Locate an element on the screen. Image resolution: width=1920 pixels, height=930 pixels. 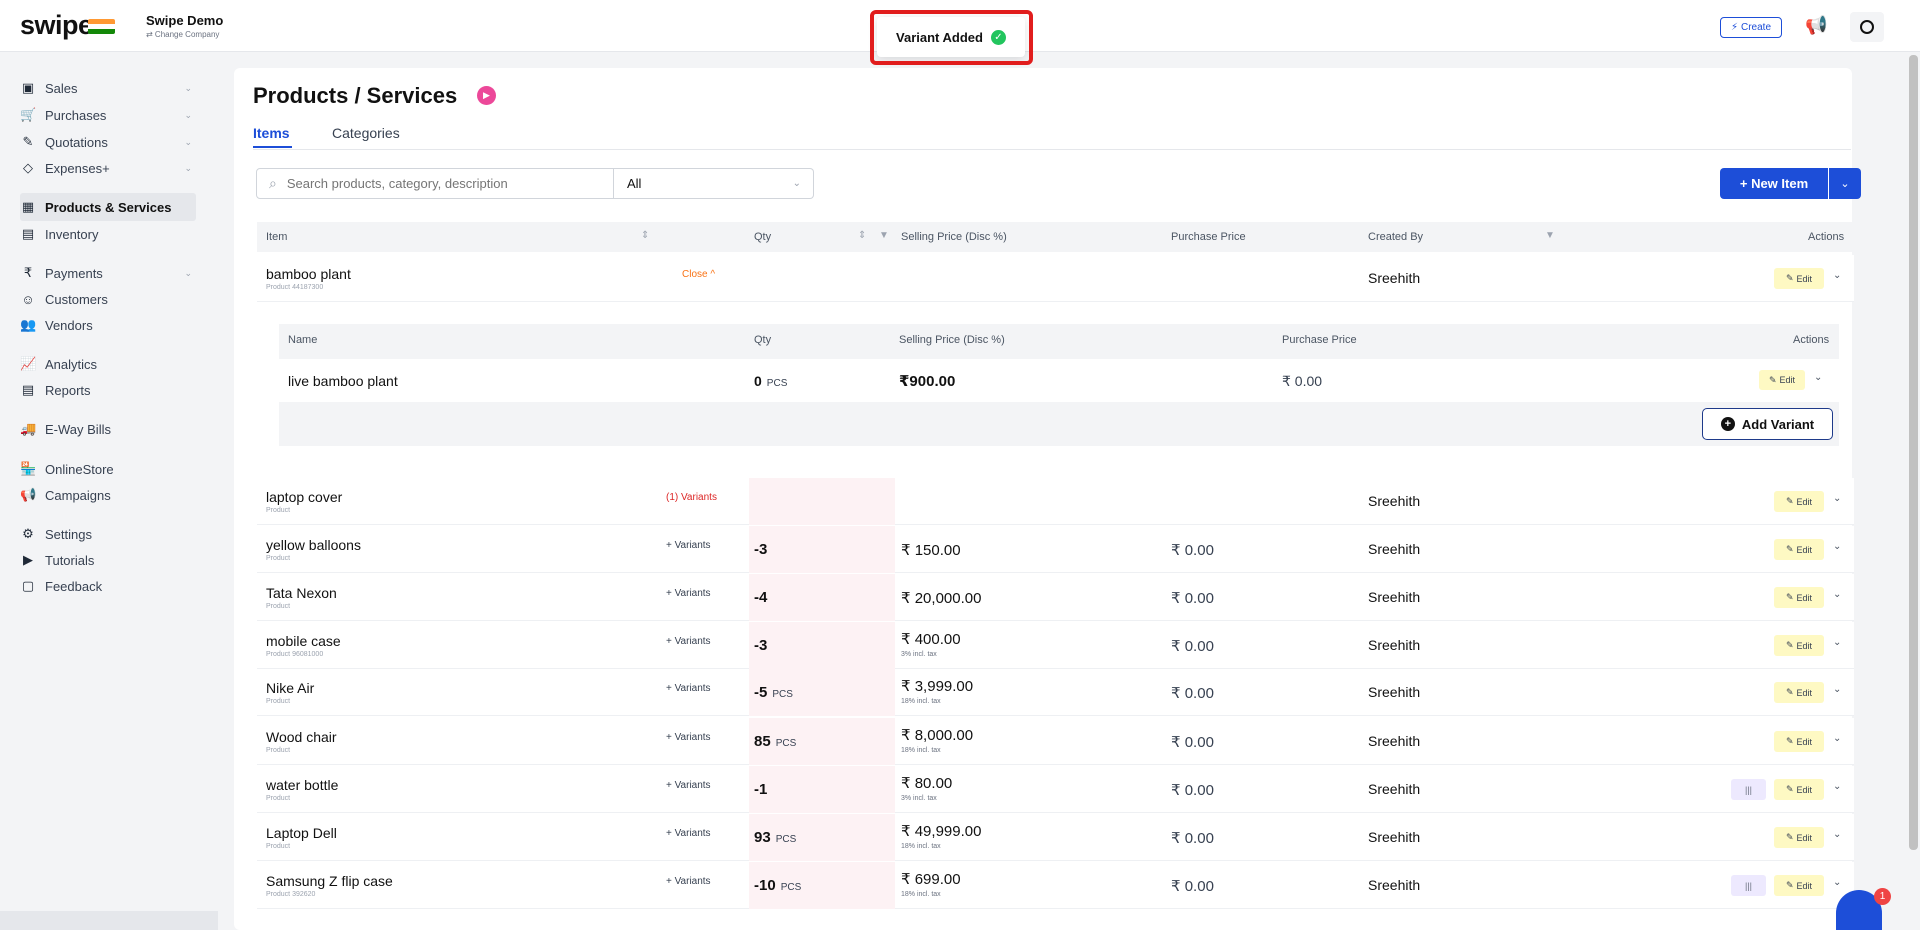
sidebar-item-quotations: ✎ Quotations ⌄ is located at coordinates (108, 142).